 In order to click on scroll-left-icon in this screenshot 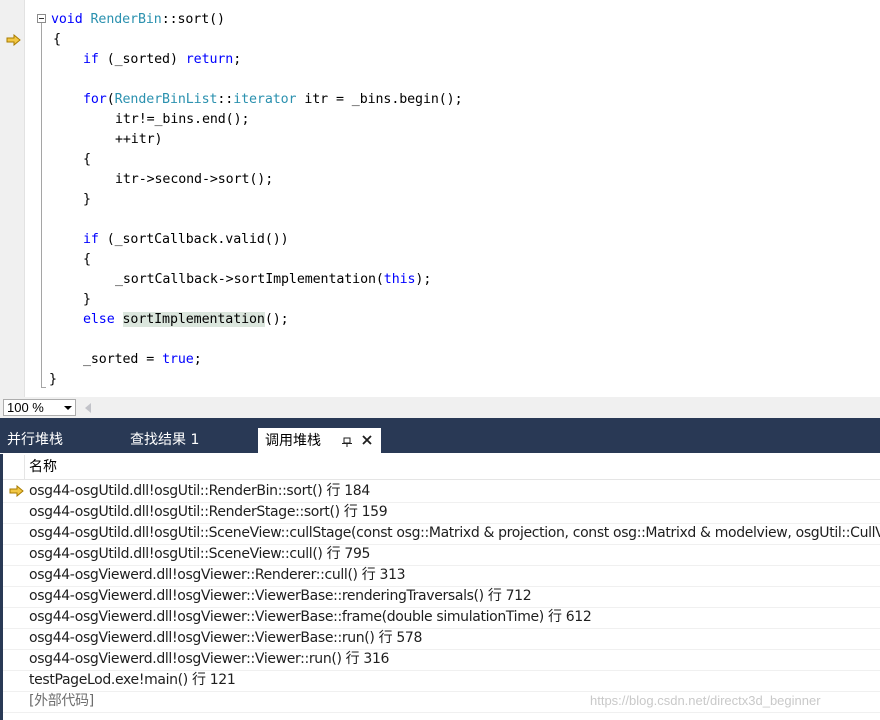, I will do `click(88, 408)`.